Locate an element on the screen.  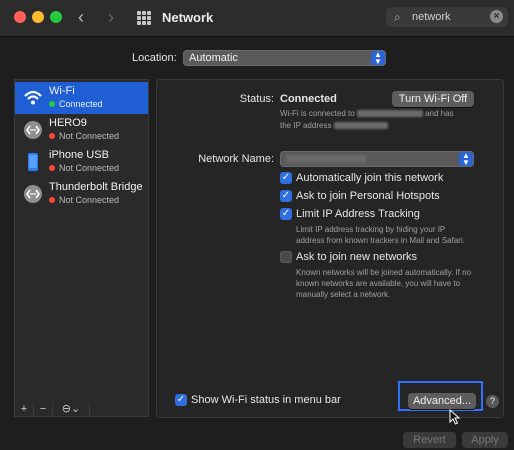
remove-service-button: − is located at coordinates (43, 409).